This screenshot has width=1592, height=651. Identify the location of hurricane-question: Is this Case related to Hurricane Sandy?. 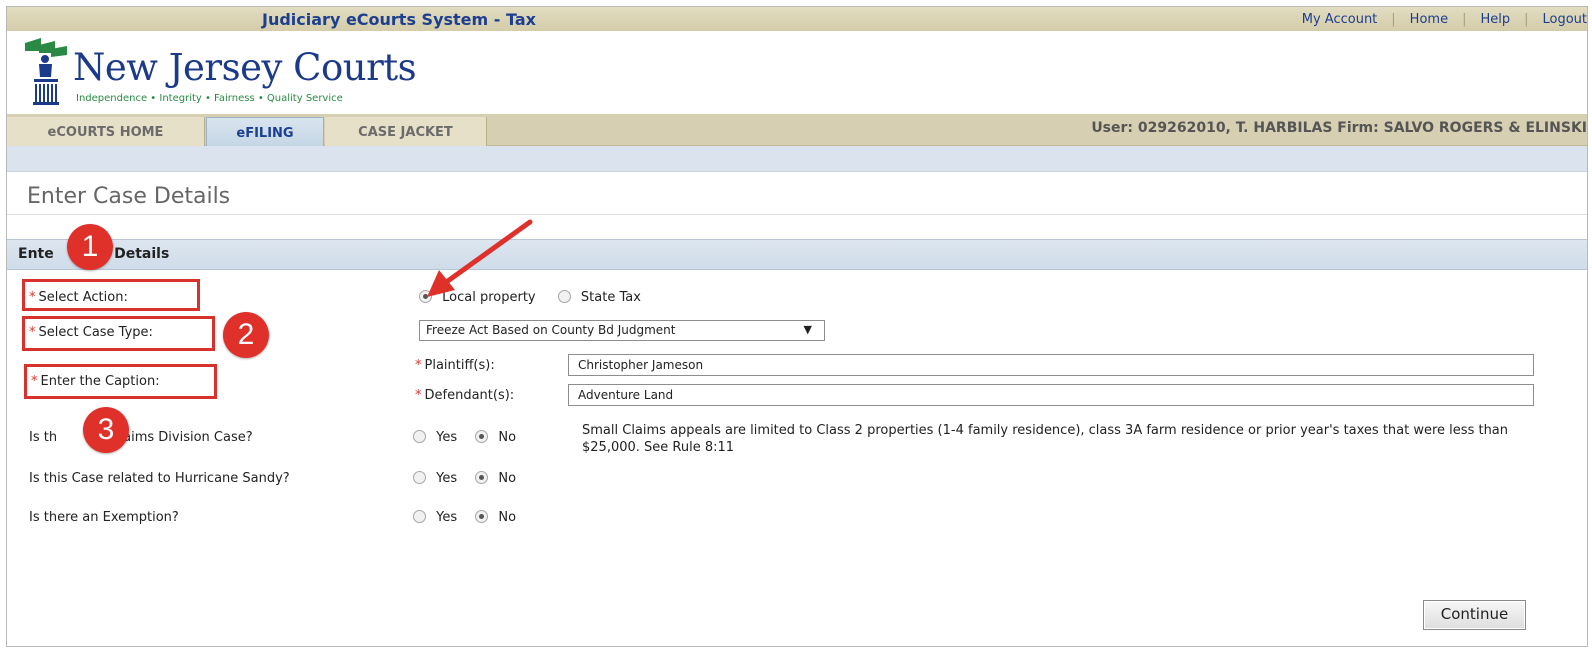
(159, 478).